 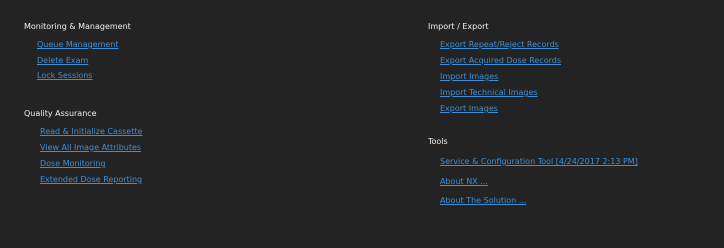 I want to click on link-read-initialize-cassette: Read & Initialize Cassette, so click(x=91, y=131).